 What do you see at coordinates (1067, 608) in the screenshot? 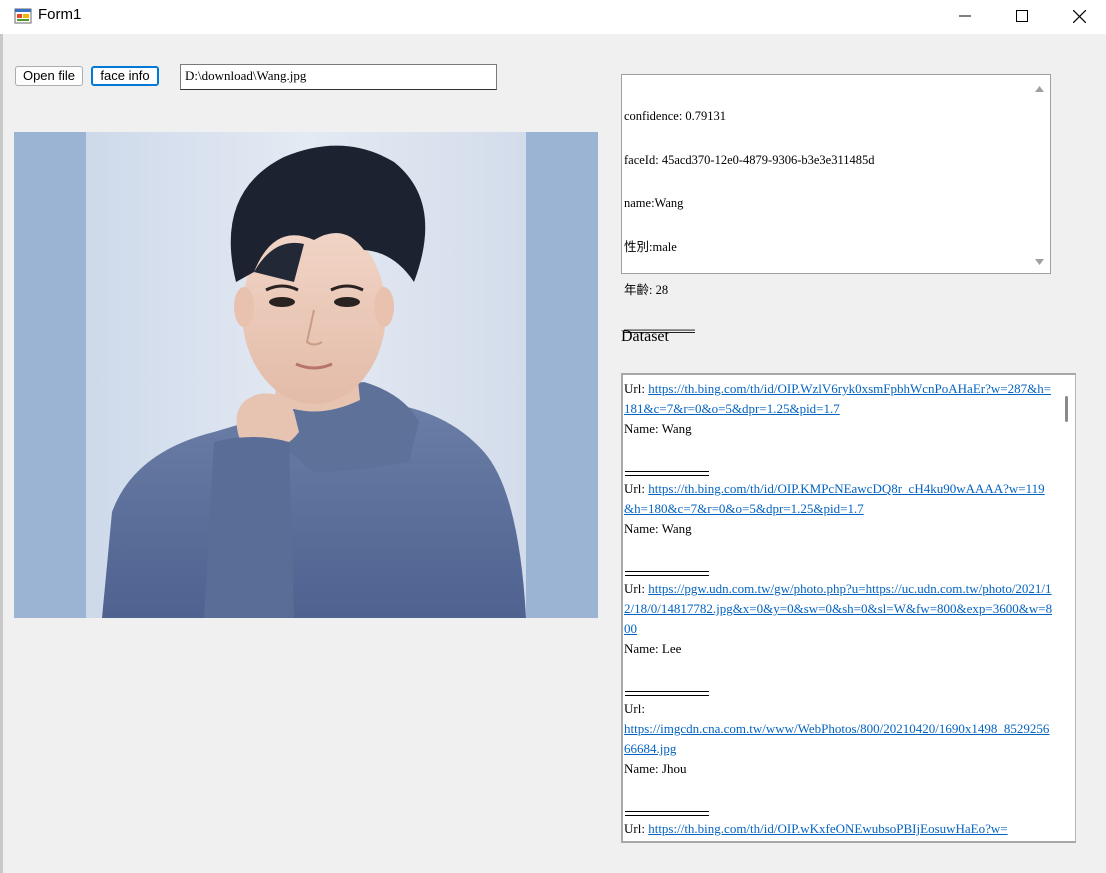
I see `dataset-scrollbar` at bounding box center [1067, 608].